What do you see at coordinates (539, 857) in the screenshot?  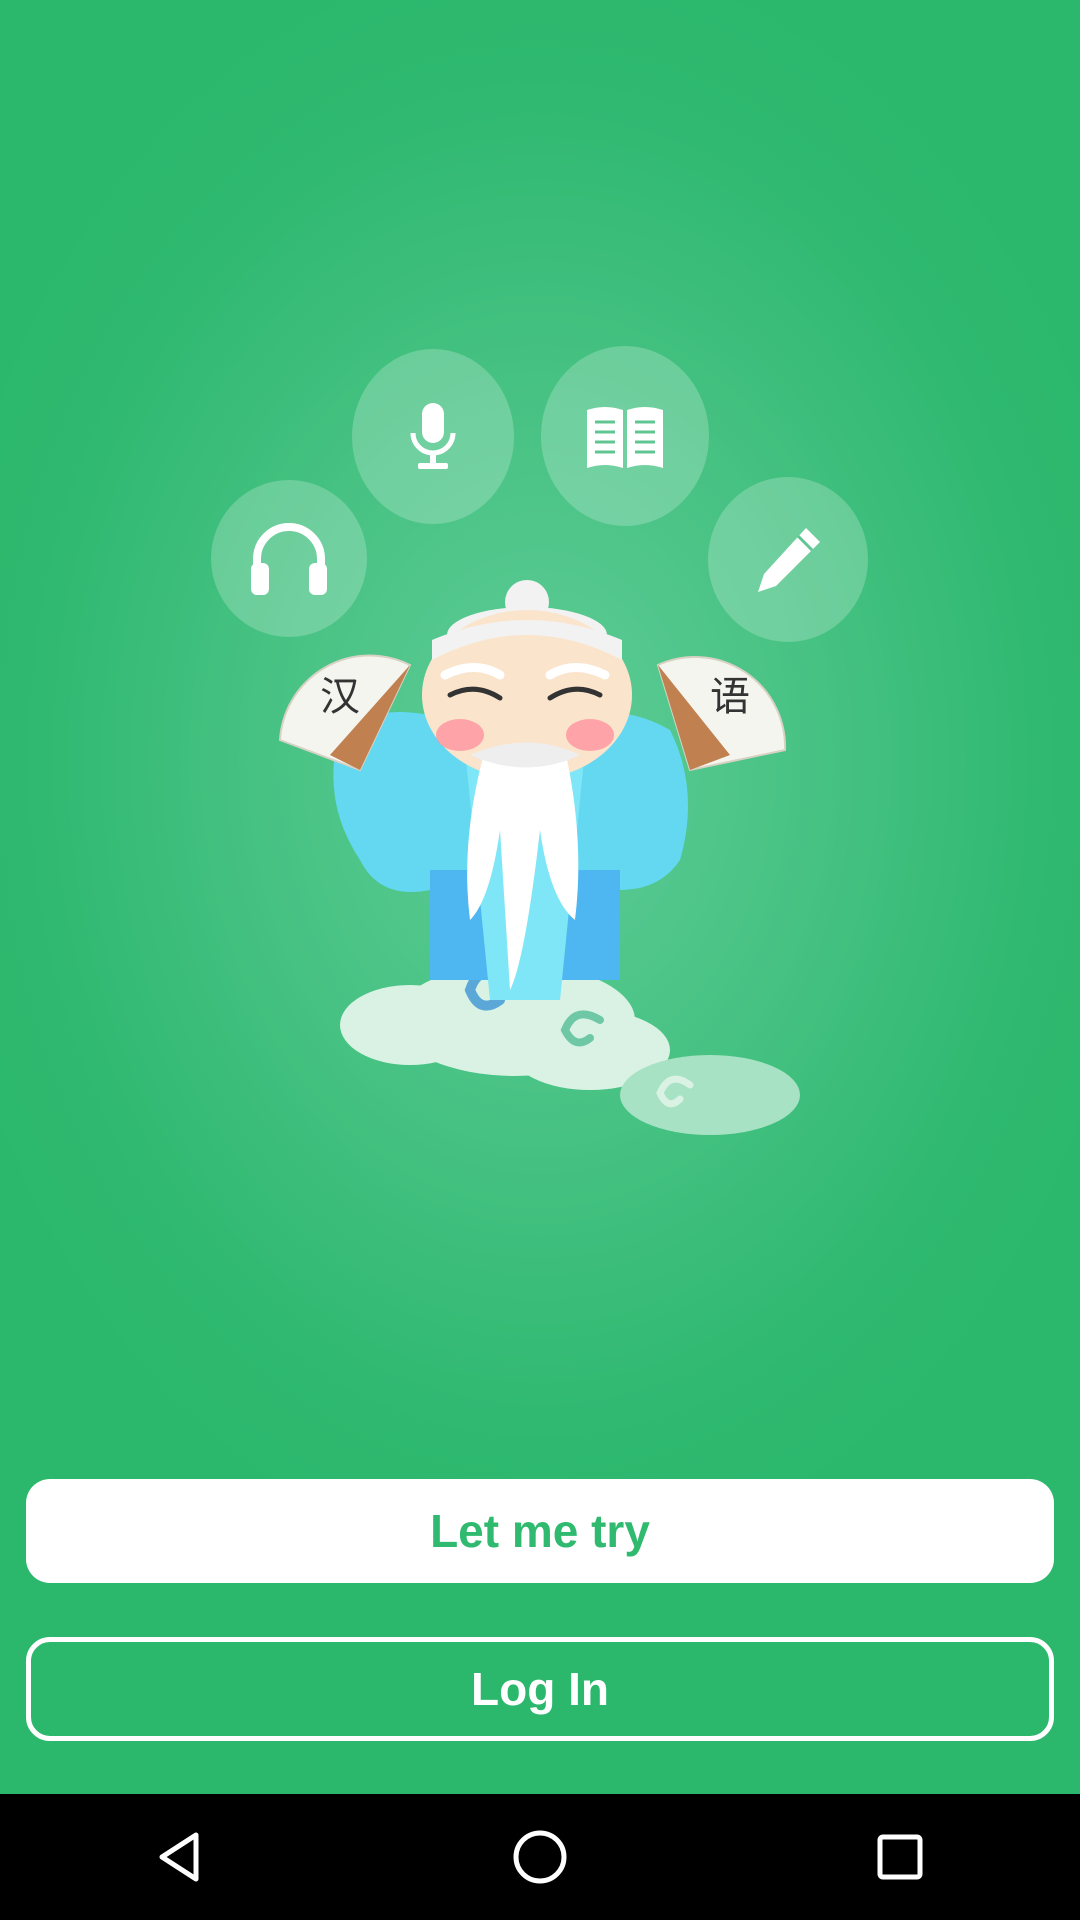 I see `sage-mascot-illustration: 汉 语` at bounding box center [539, 857].